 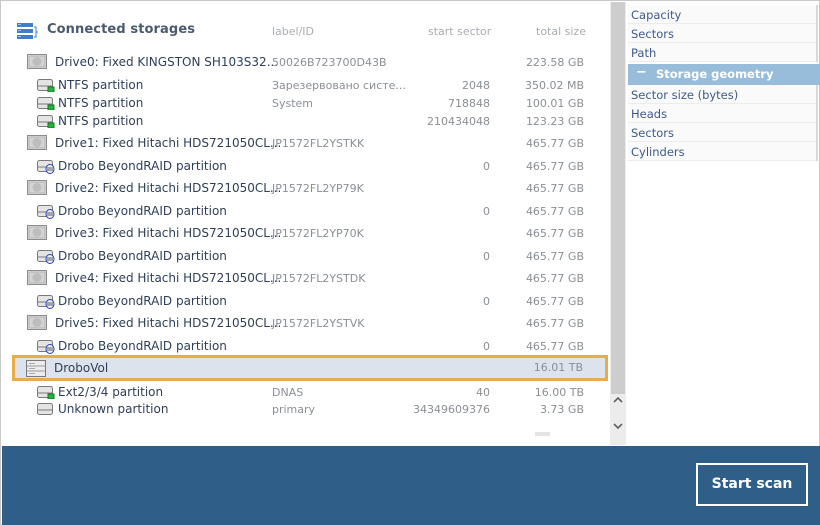 I want to click on column-header-total-size: total size, so click(x=561, y=31).